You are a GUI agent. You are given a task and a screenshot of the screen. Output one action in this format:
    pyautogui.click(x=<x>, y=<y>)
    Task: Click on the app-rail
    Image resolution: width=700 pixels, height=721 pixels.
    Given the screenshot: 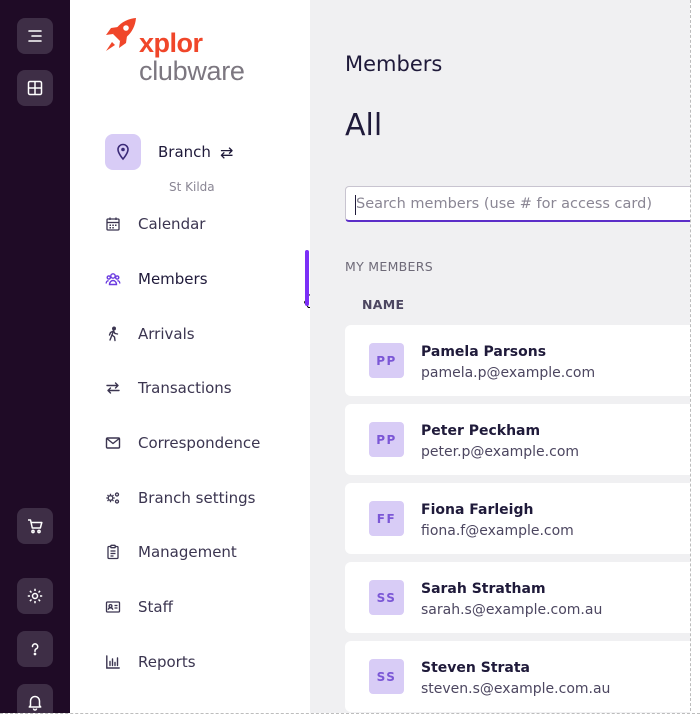 What is the action you would take?
    pyautogui.click(x=35, y=360)
    